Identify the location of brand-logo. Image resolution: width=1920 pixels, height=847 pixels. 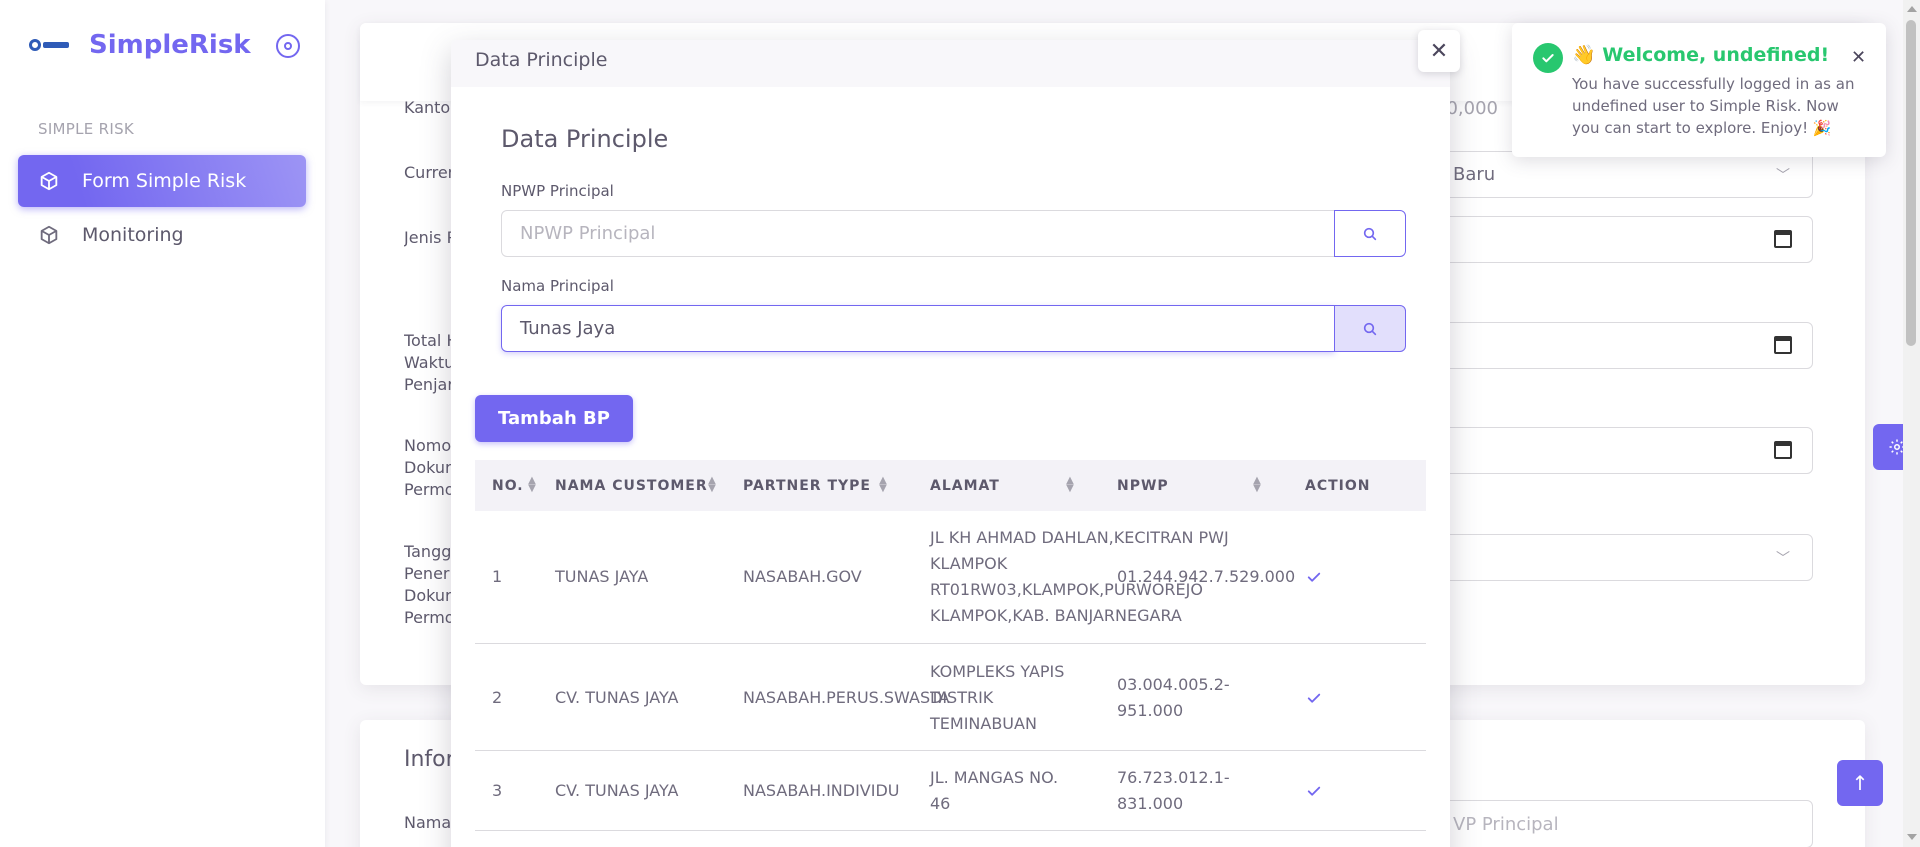
(51, 45).